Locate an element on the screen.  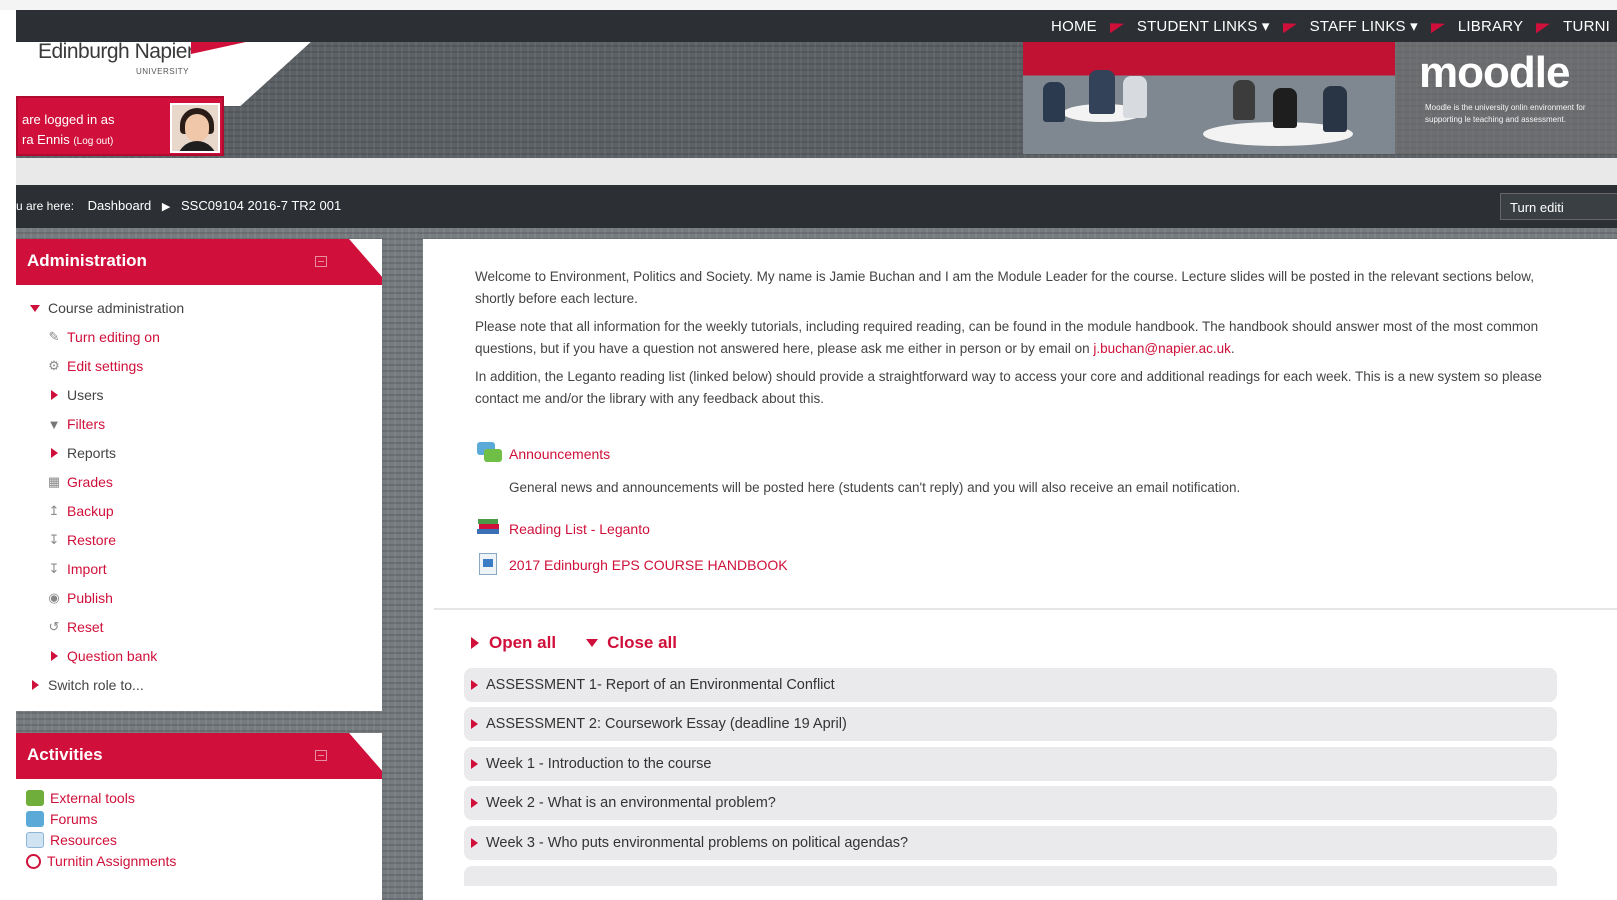
reset-icon: ↺ is located at coordinates (54, 626).